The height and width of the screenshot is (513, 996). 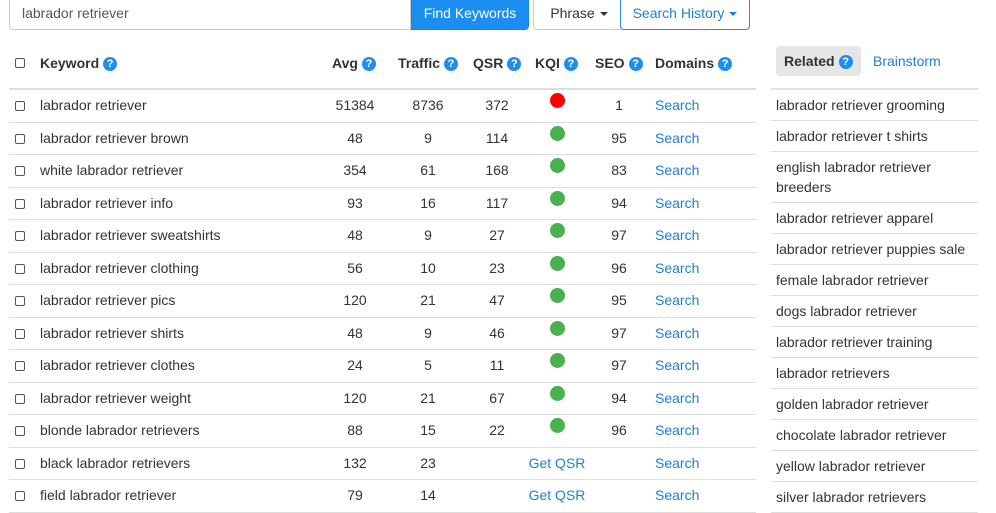 I want to click on keyword-cell: blonde labrador retrievers, so click(x=120, y=430).